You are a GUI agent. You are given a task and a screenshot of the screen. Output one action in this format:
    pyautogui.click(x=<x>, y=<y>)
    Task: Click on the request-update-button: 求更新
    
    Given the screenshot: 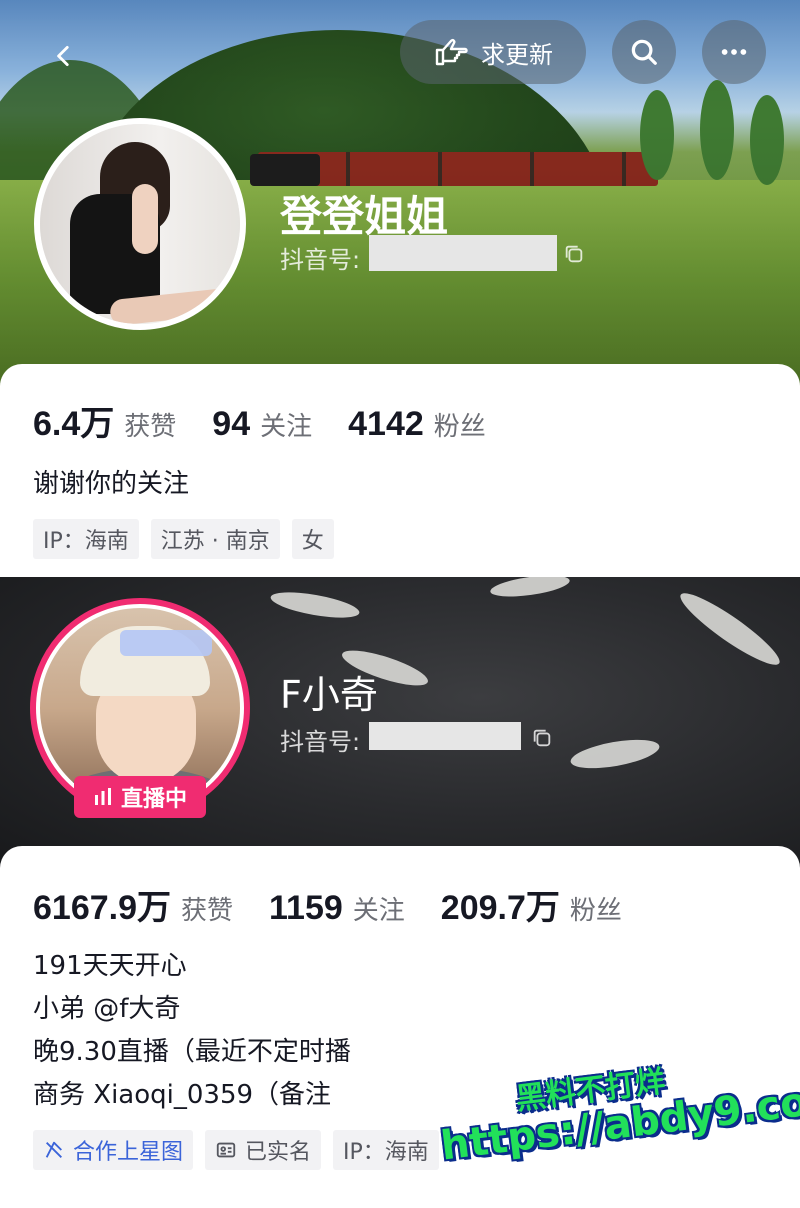 What is the action you would take?
    pyautogui.click(x=493, y=52)
    